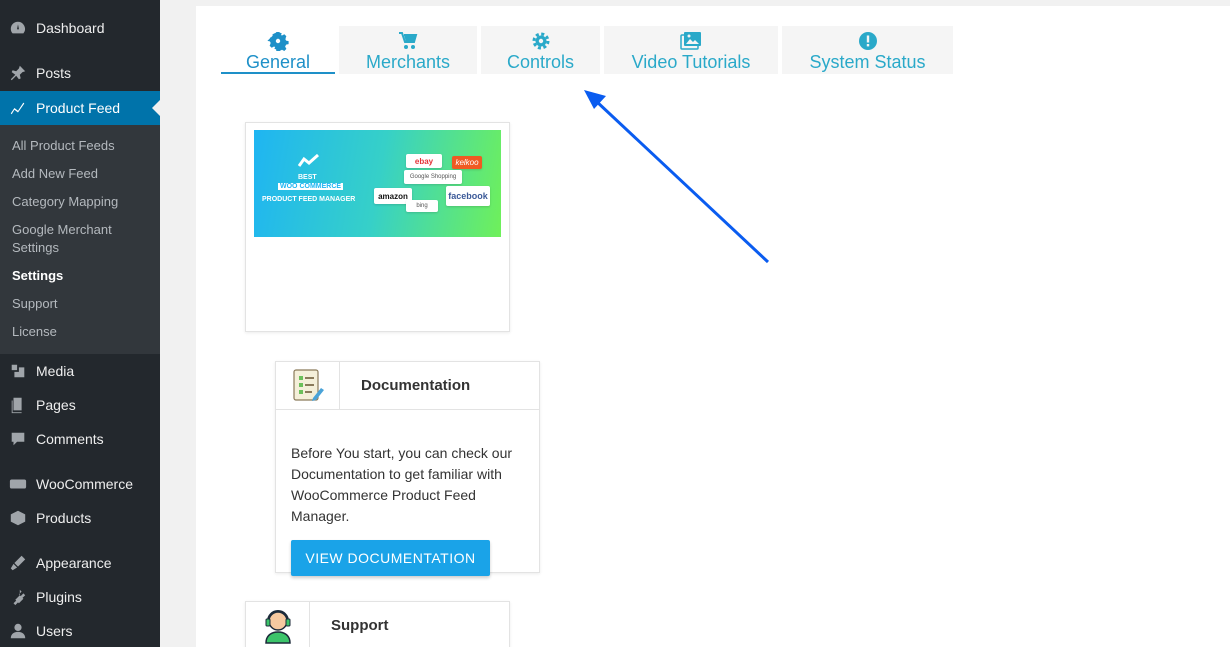 This screenshot has width=1230, height=647. Describe the element at coordinates (390, 558) in the screenshot. I see `view-documentation-button: VIEW DOCUMENTATION` at that location.